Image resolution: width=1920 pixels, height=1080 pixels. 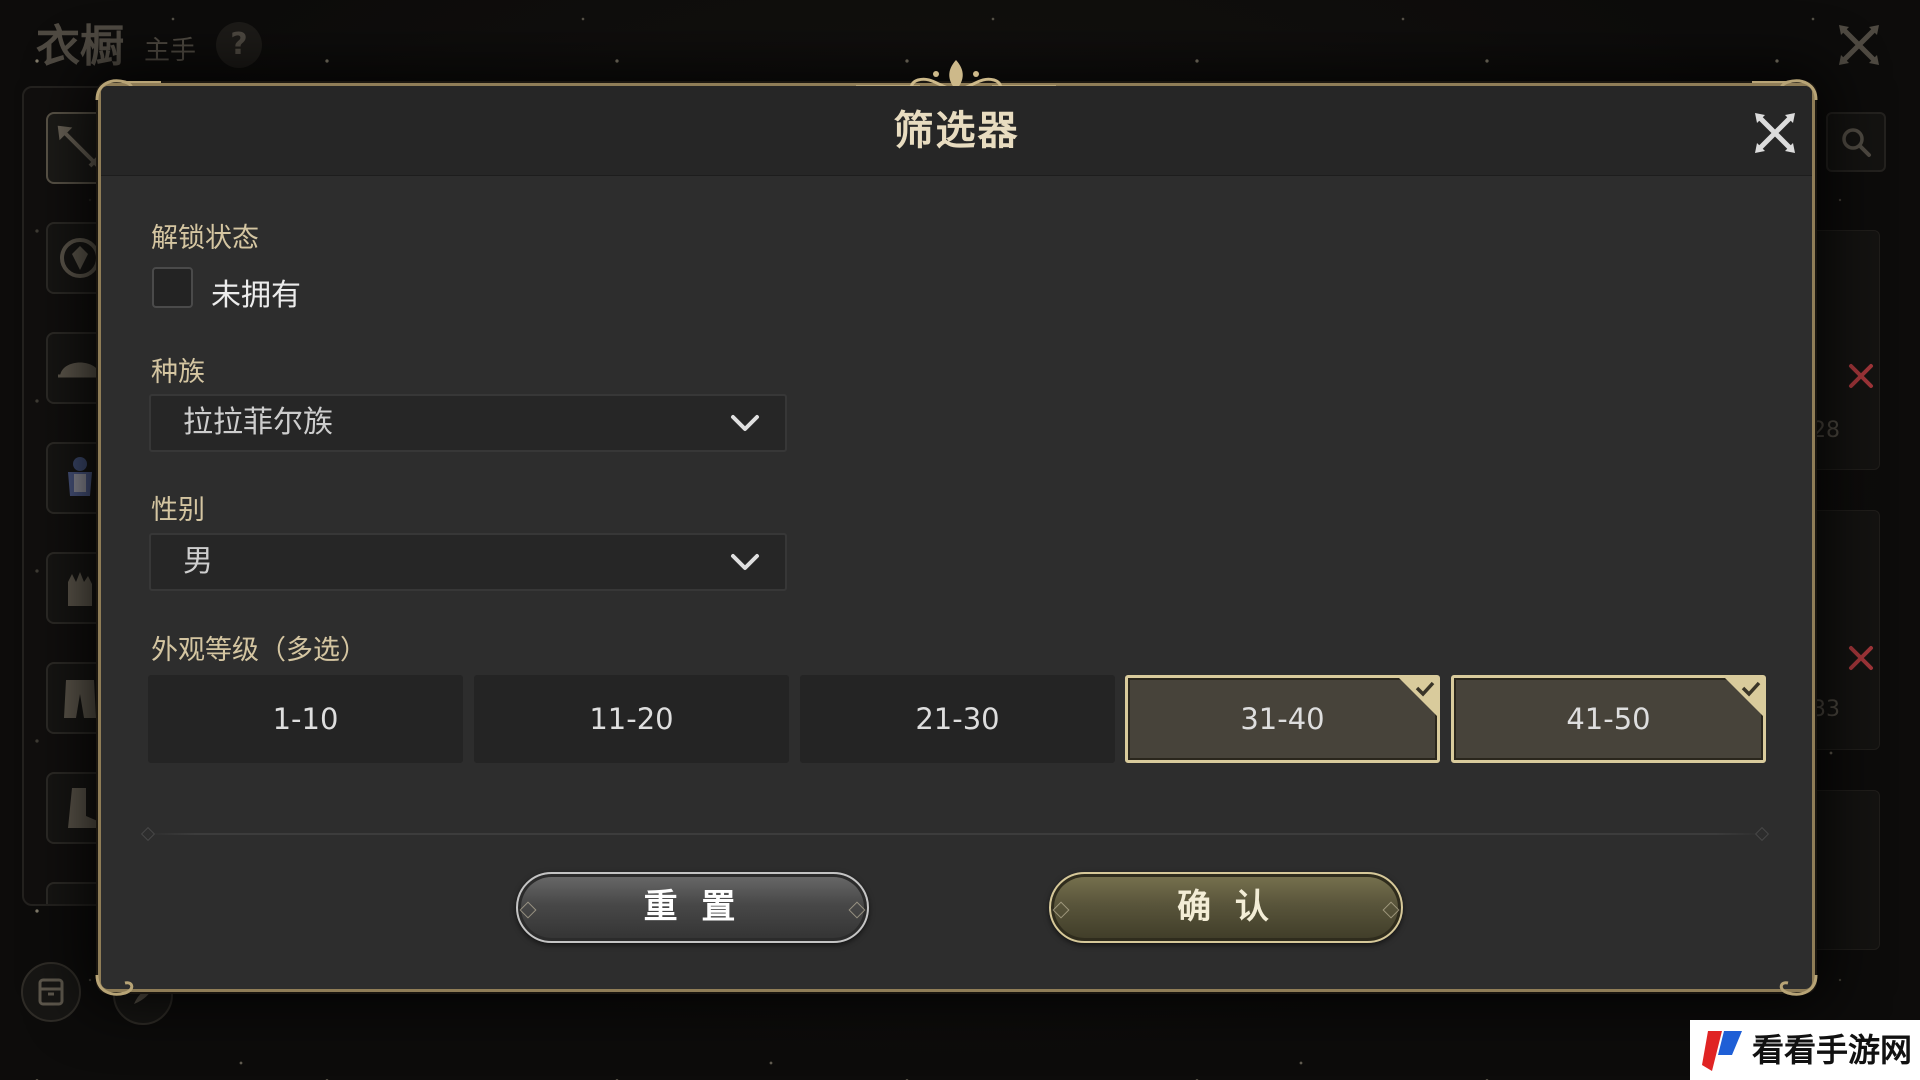 I want to click on gender-dropdown-value: 男, so click(x=198, y=561).